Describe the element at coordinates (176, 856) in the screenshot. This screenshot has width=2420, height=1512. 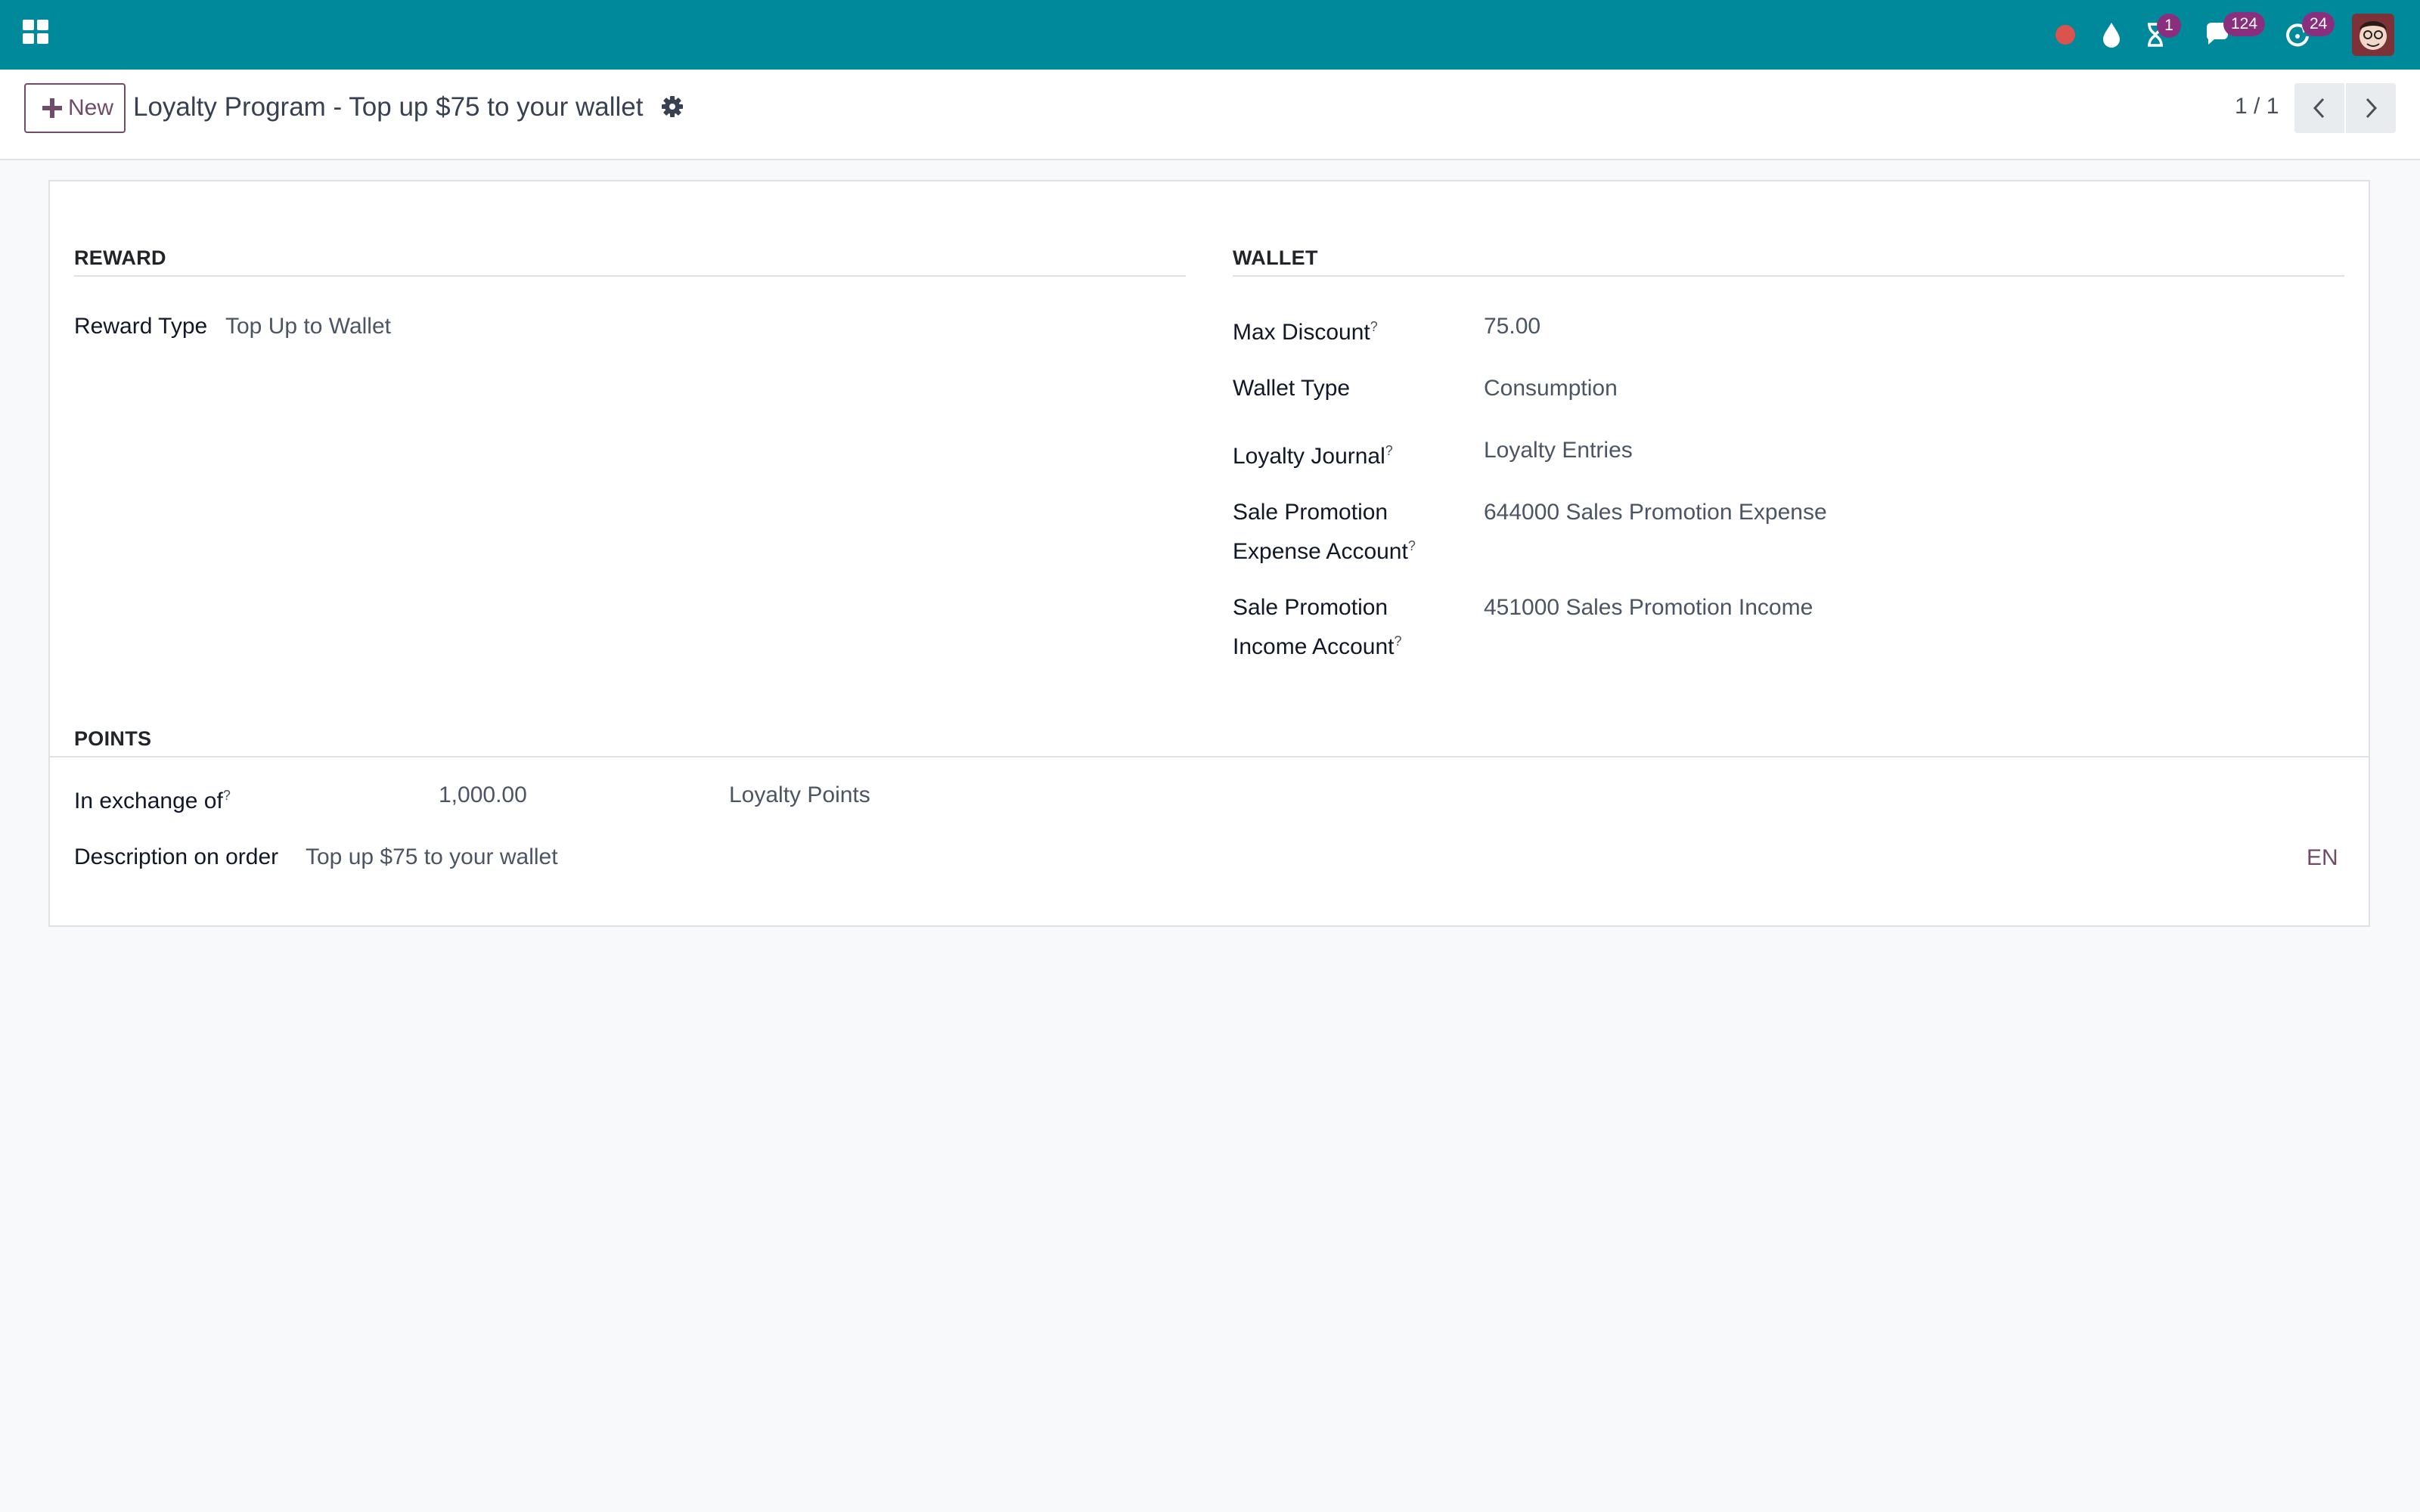
I see `description-label: Description on order` at that location.